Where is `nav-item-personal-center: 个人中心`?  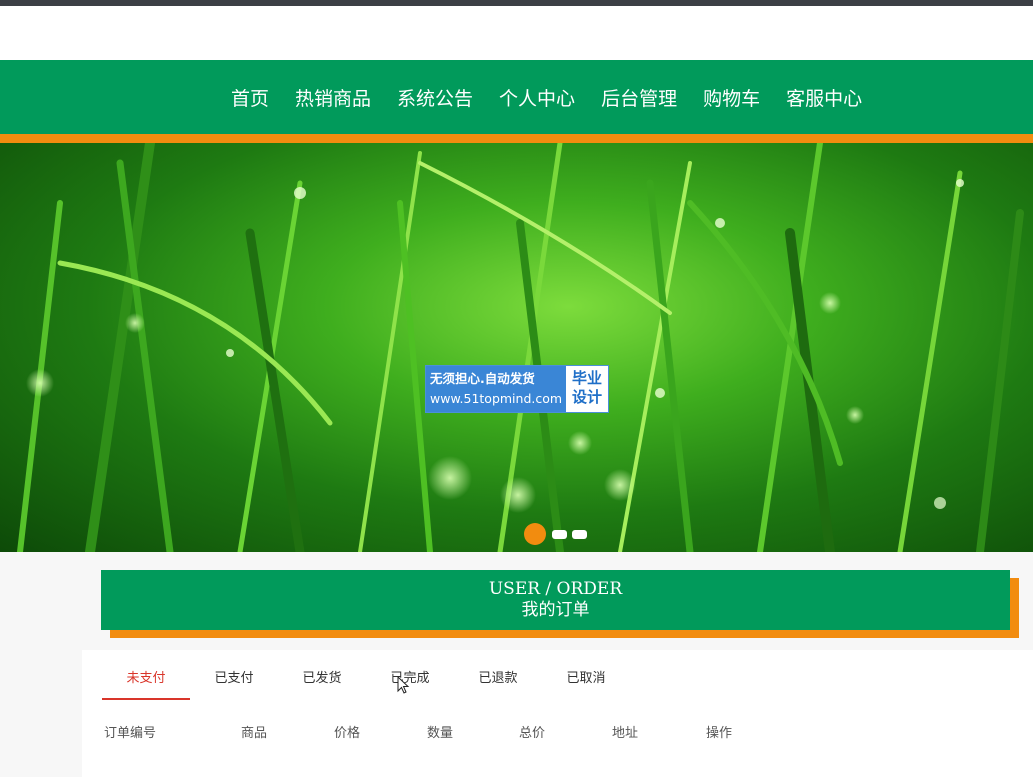 nav-item-personal-center: 个人中心 is located at coordinates (537, 97).